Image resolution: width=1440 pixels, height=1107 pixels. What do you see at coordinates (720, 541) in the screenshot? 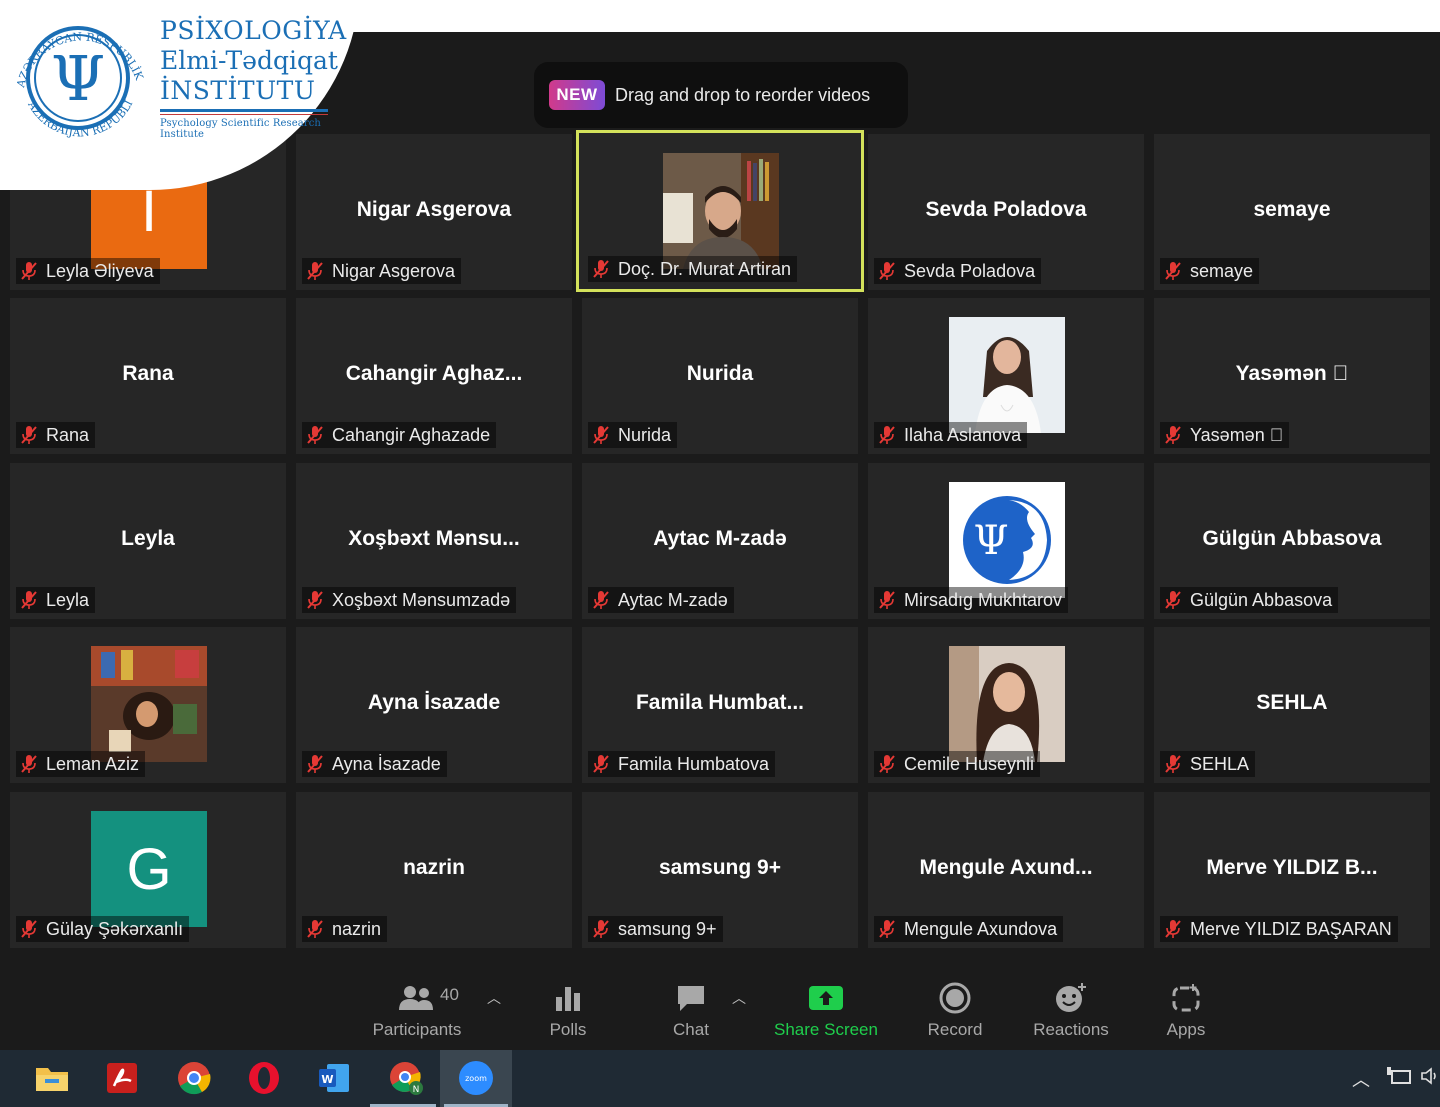
I see `participant-tile: Aytac M-zadə Aytac M-zadə` at bounding box center [720, 541].